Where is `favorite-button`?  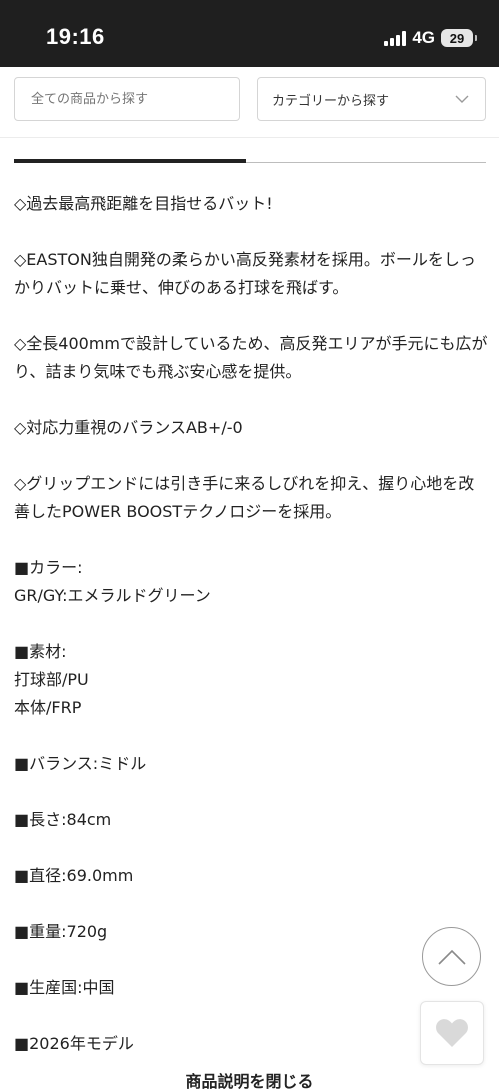
favorite-button is located at coordinates (452, 1033).